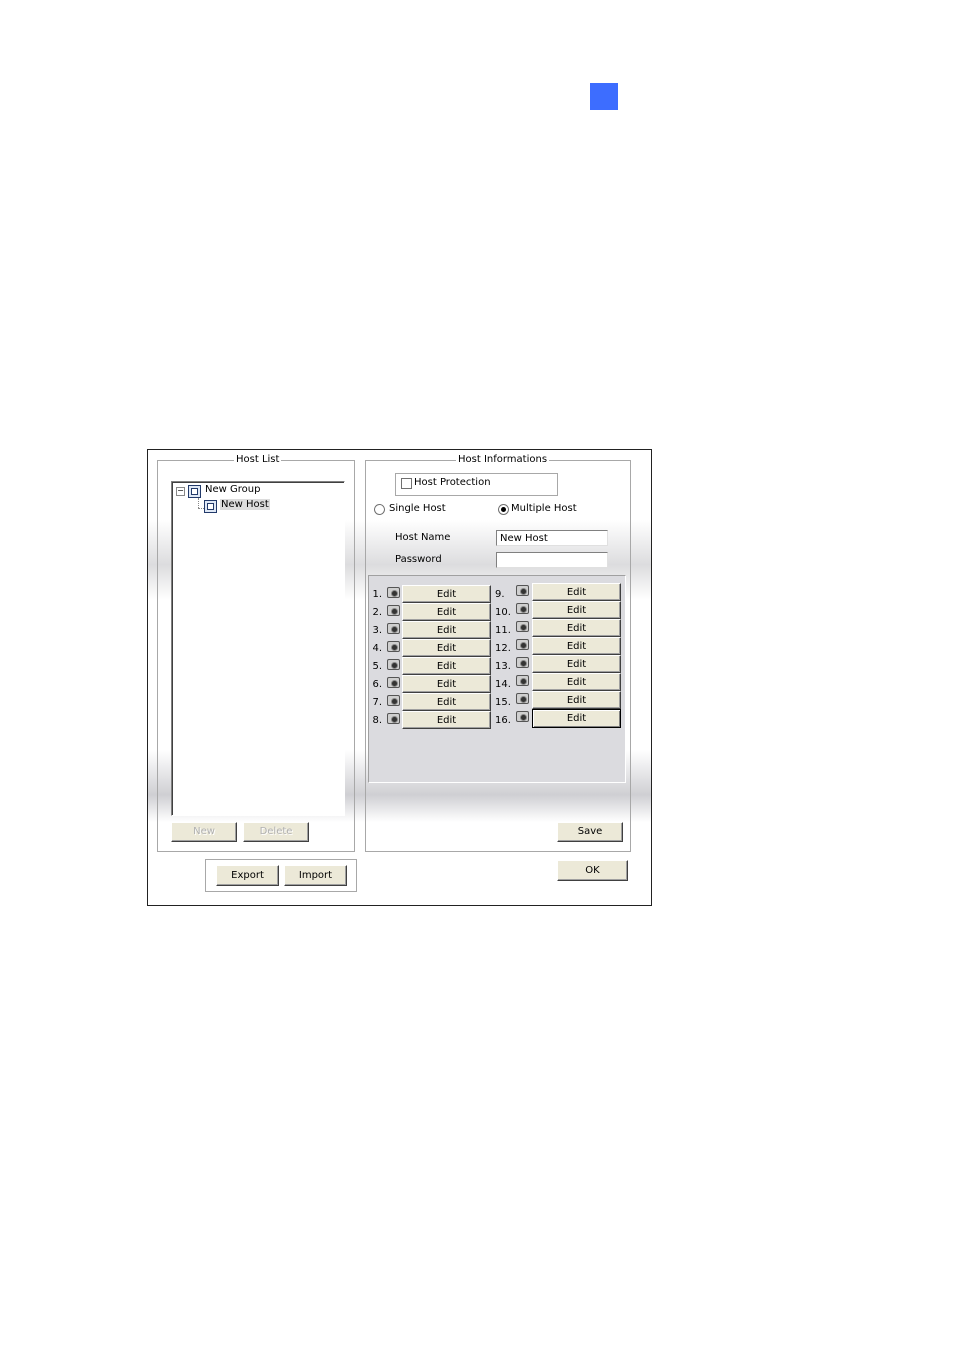 This screenshot has width=954, height=1350. What do you see at coordinates (446, 720) in the screenshot?
I see `edit-camera-8-button: Edit` at bounding box center [446, 720].